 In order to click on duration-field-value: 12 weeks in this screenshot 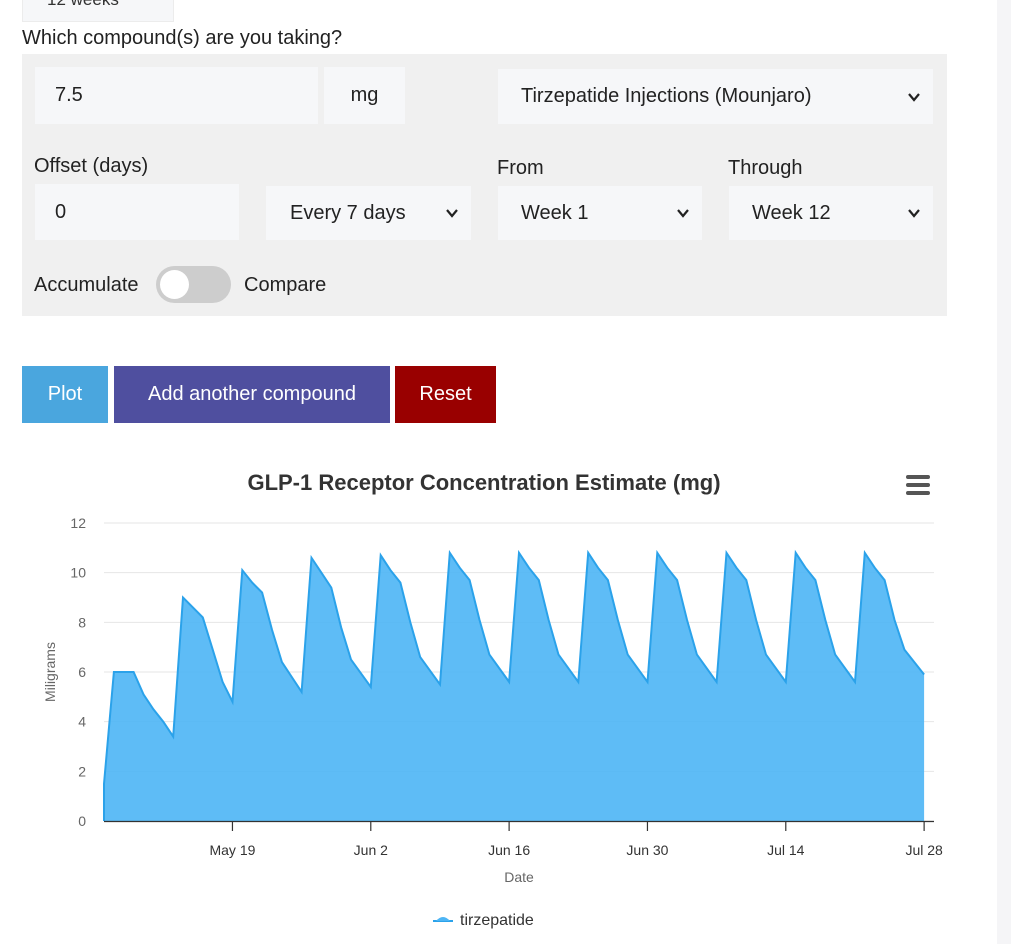, I will do `click(83, 5)`.